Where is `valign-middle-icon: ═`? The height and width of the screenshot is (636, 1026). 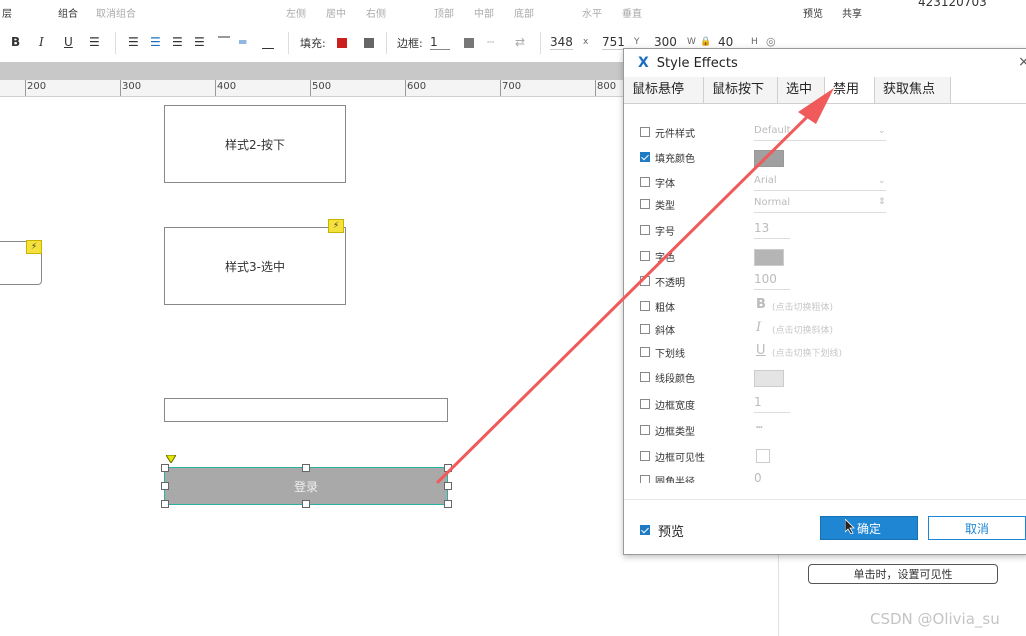
valign-middle-icon: ═ is located at coordinates (242, 42).